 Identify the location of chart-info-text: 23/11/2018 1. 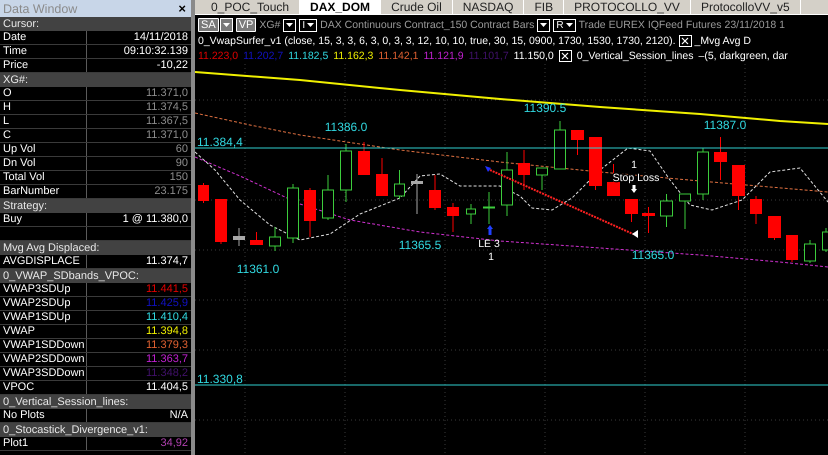
(755, 25).